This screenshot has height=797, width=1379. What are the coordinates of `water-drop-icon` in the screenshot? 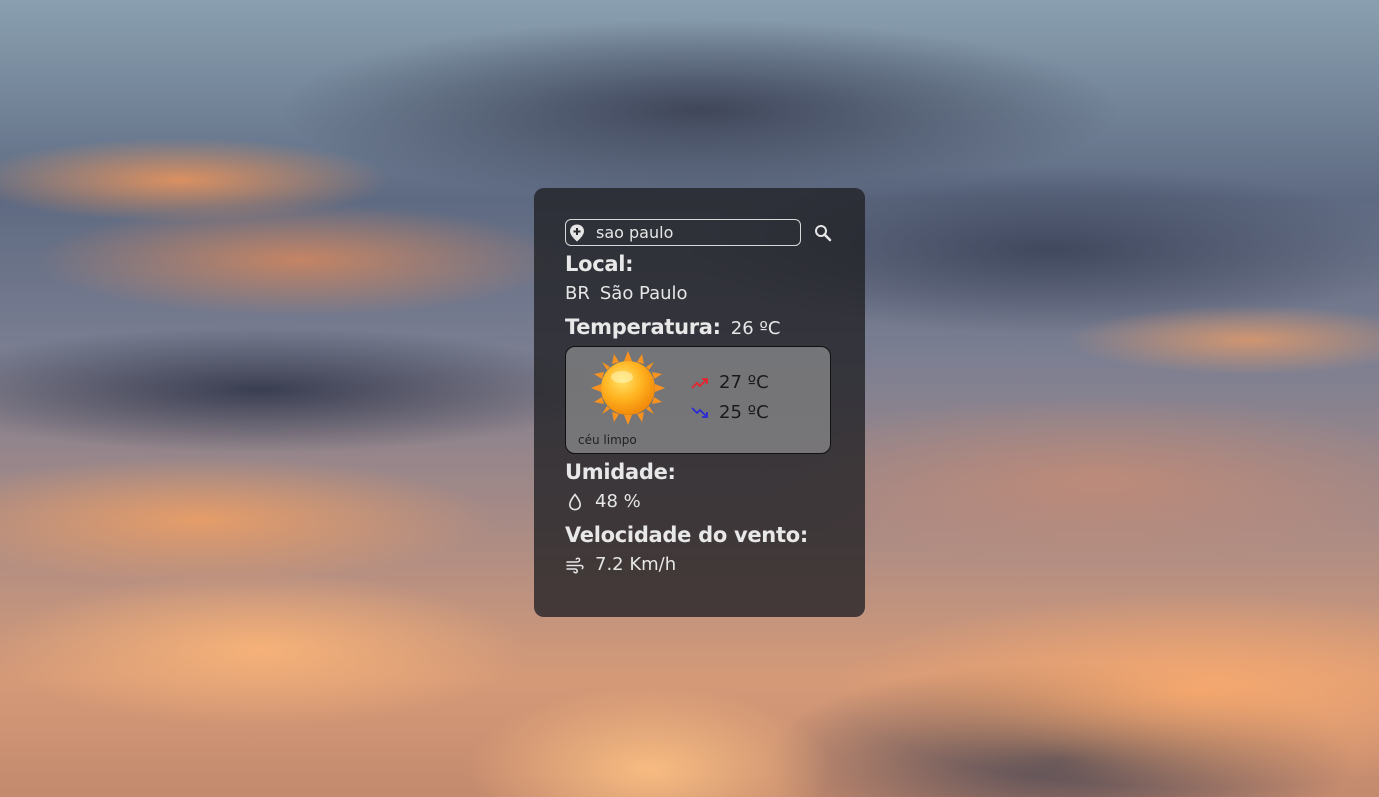 It's located at (575, 502).